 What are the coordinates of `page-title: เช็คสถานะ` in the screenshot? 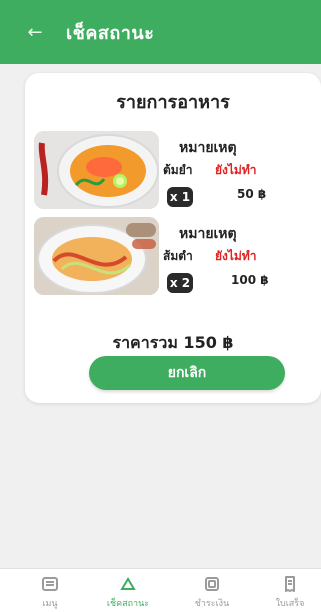 It's located at (110, 33).